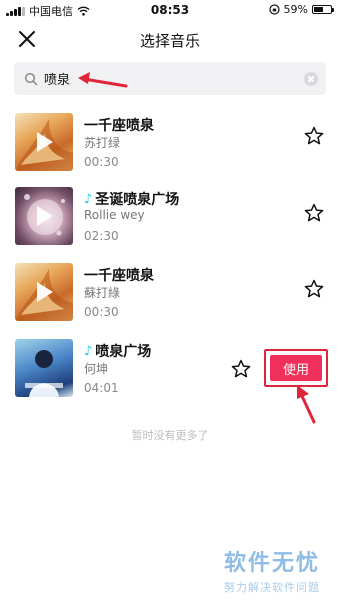  Describe the element at coordinates (274, 9) in the screenshot. I see `rotation-lock-icon` at that location.